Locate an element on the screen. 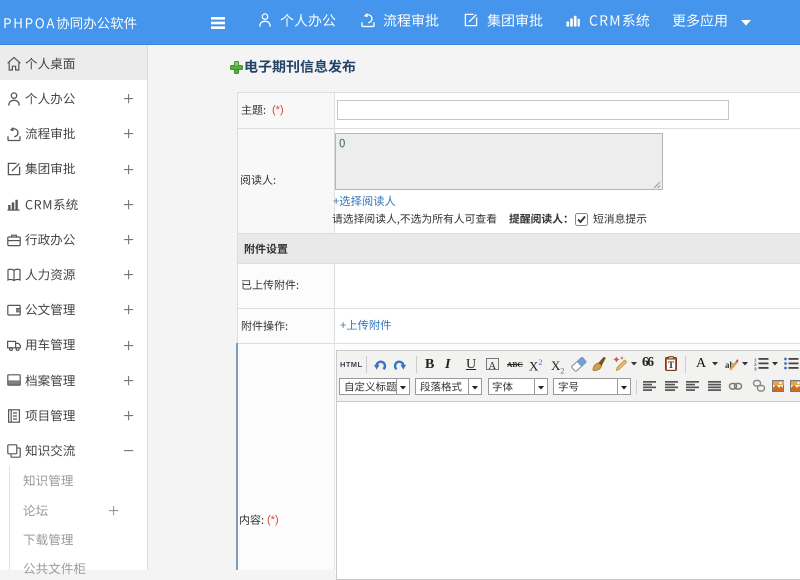 The image size is (800, 580). svg-text: 3 is located at coordinates (755, 370).